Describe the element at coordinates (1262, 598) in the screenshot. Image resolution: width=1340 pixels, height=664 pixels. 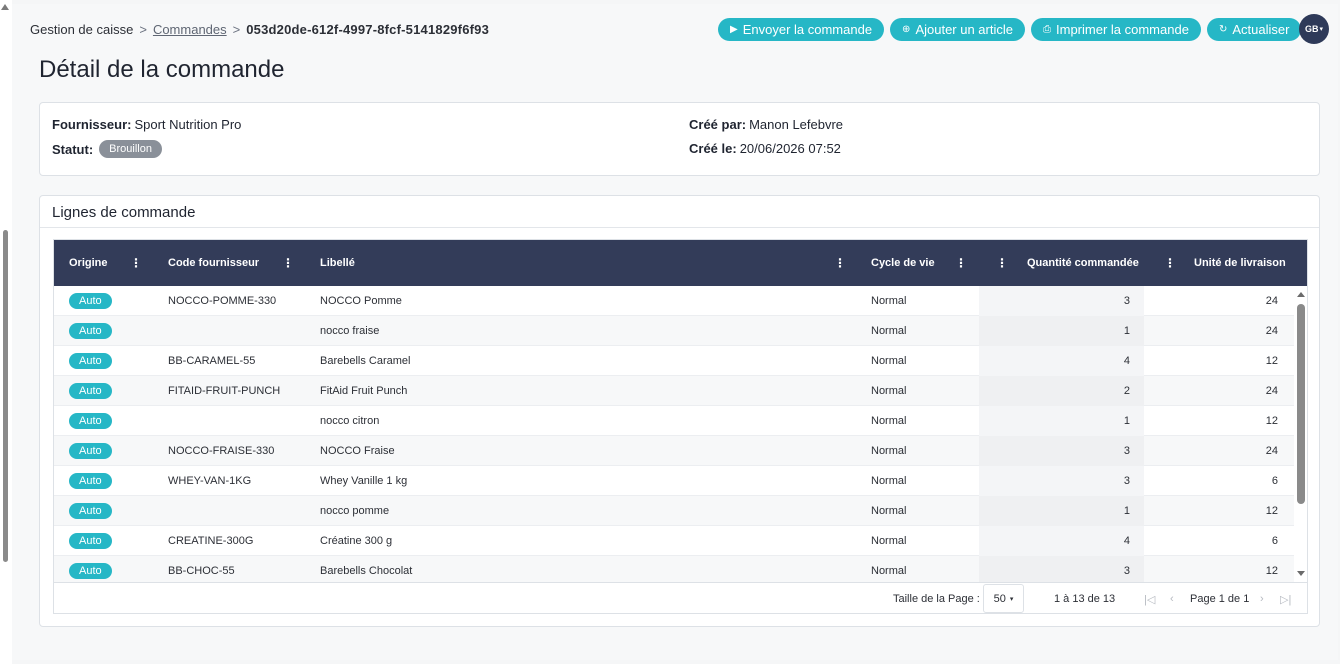
I see `next-page-icon: ›` at that location.